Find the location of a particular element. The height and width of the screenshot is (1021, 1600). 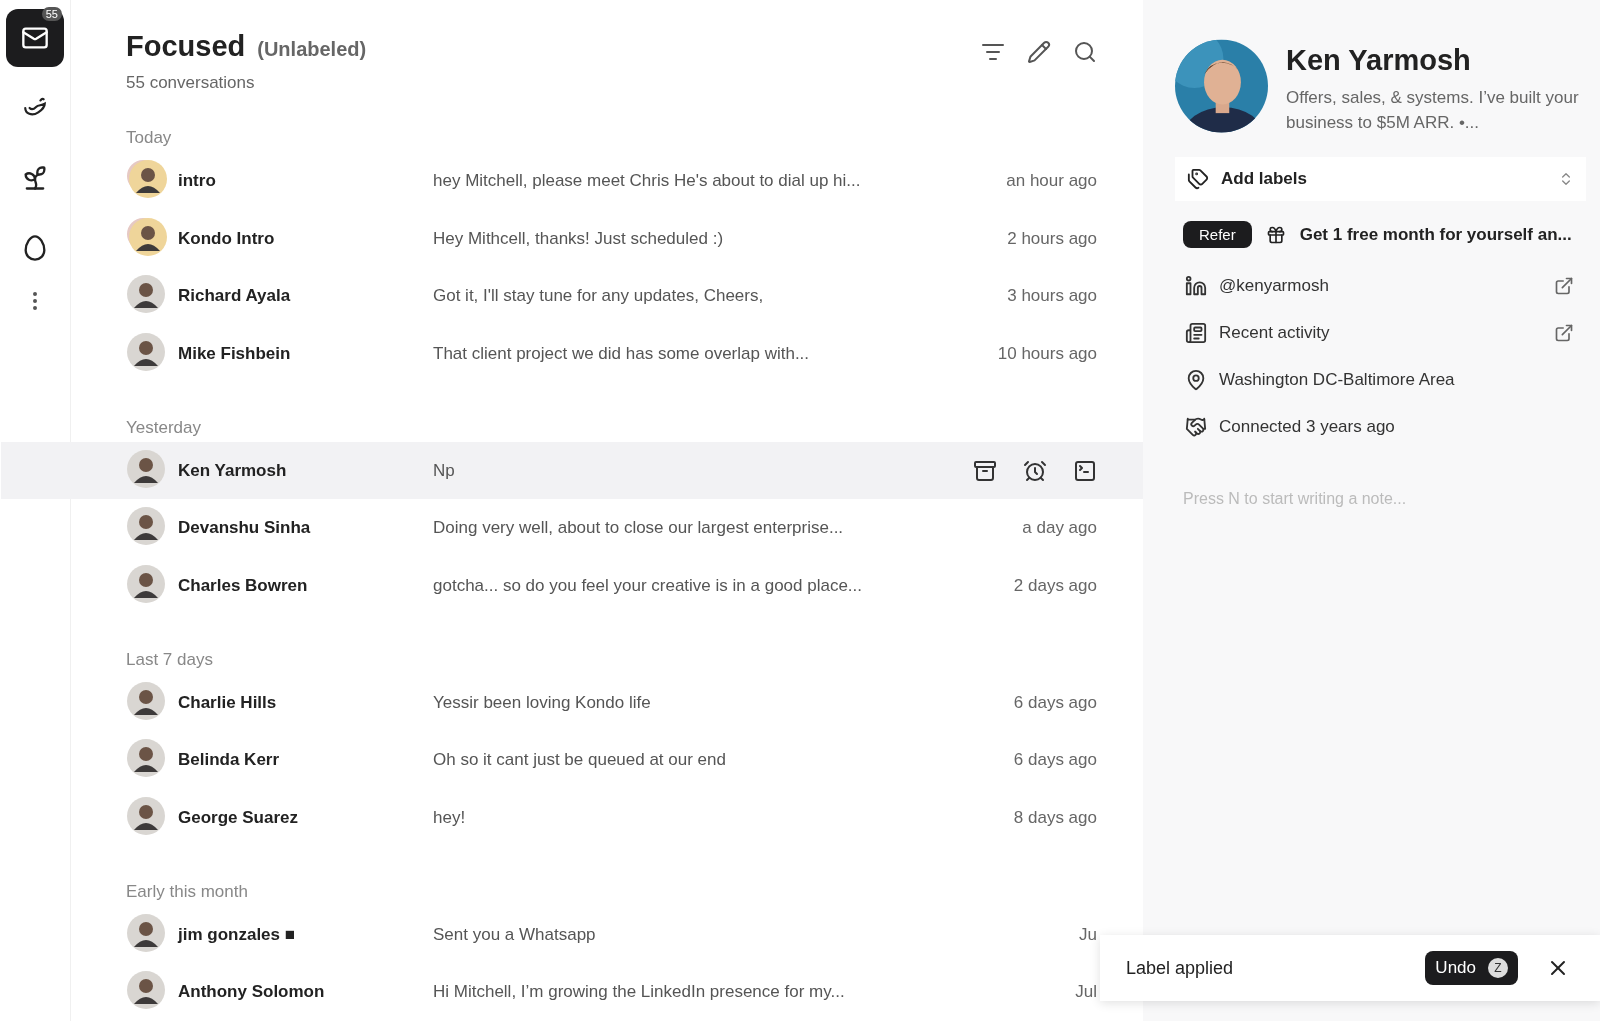

sender-name: Charles Bowren is located at coordinates (243, 585).